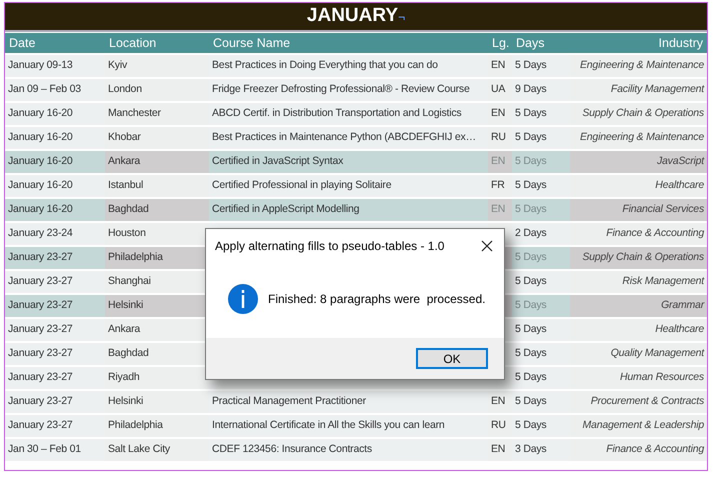 The image size is (714, 479). Describe the element at coordinates (118, 66) in the screenshot. I see `cell-text: Kyiv` at that location.